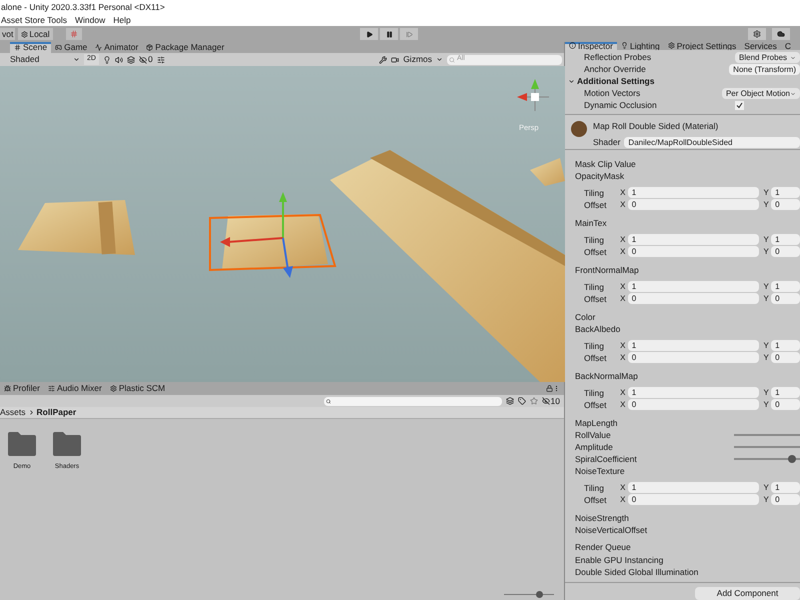  What do you see at coordinates (160, 60) in the screenshot?
I see `sliders-icon` at bounding box center [160, 60].